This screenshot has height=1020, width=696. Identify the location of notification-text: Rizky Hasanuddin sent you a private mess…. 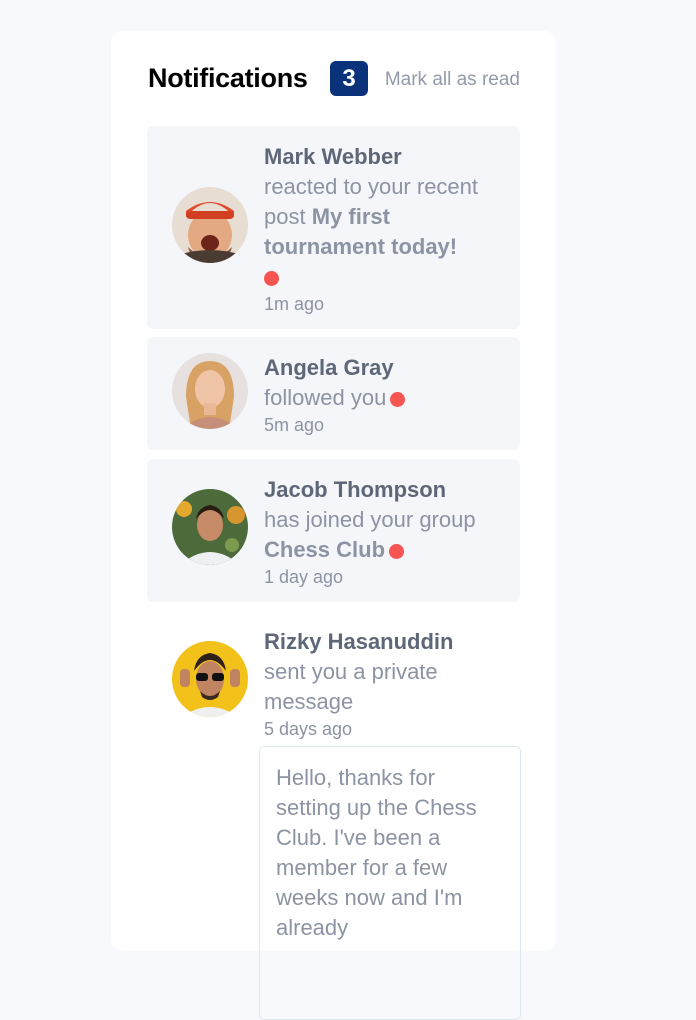
(384, 684).